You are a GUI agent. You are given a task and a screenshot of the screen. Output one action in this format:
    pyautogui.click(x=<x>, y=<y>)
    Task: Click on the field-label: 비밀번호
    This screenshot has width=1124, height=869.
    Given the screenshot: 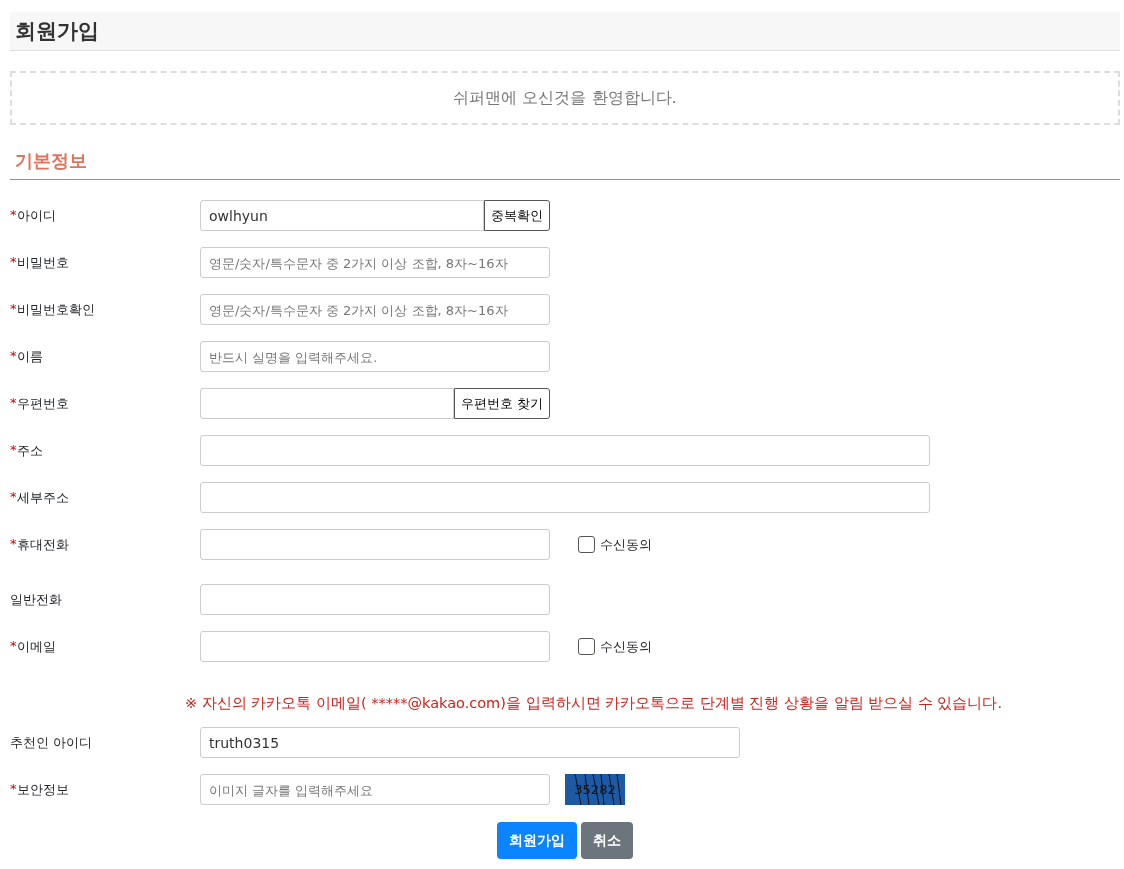 What is the action you would take?
    pyautogui.click(x=42, y=262)
    